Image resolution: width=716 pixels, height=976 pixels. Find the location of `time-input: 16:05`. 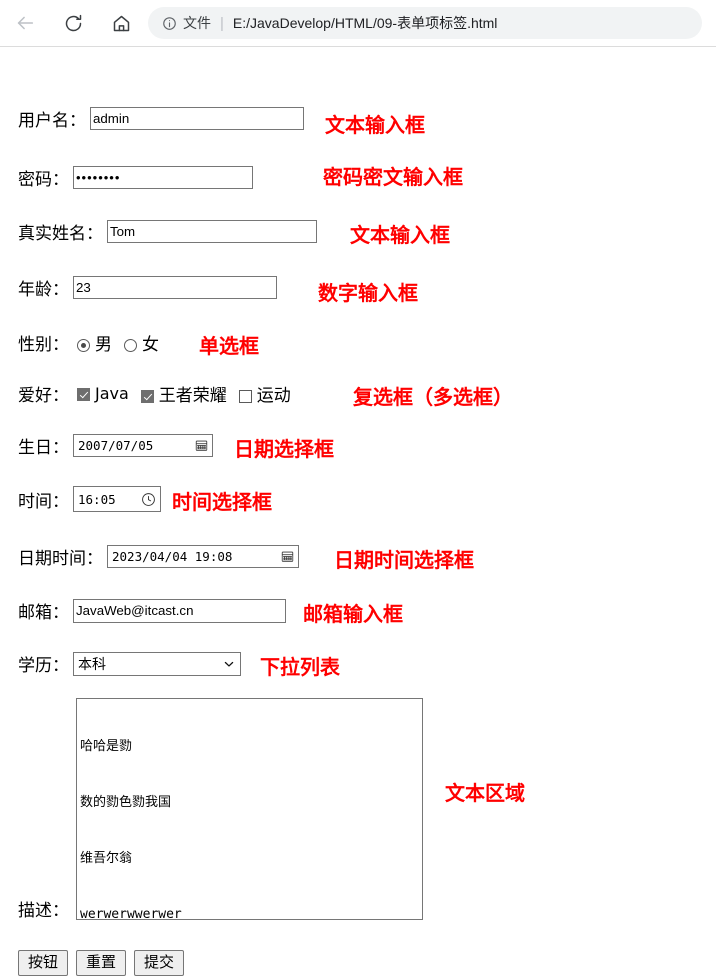

time-input: 16:05 is located at coordinates (117, 499).